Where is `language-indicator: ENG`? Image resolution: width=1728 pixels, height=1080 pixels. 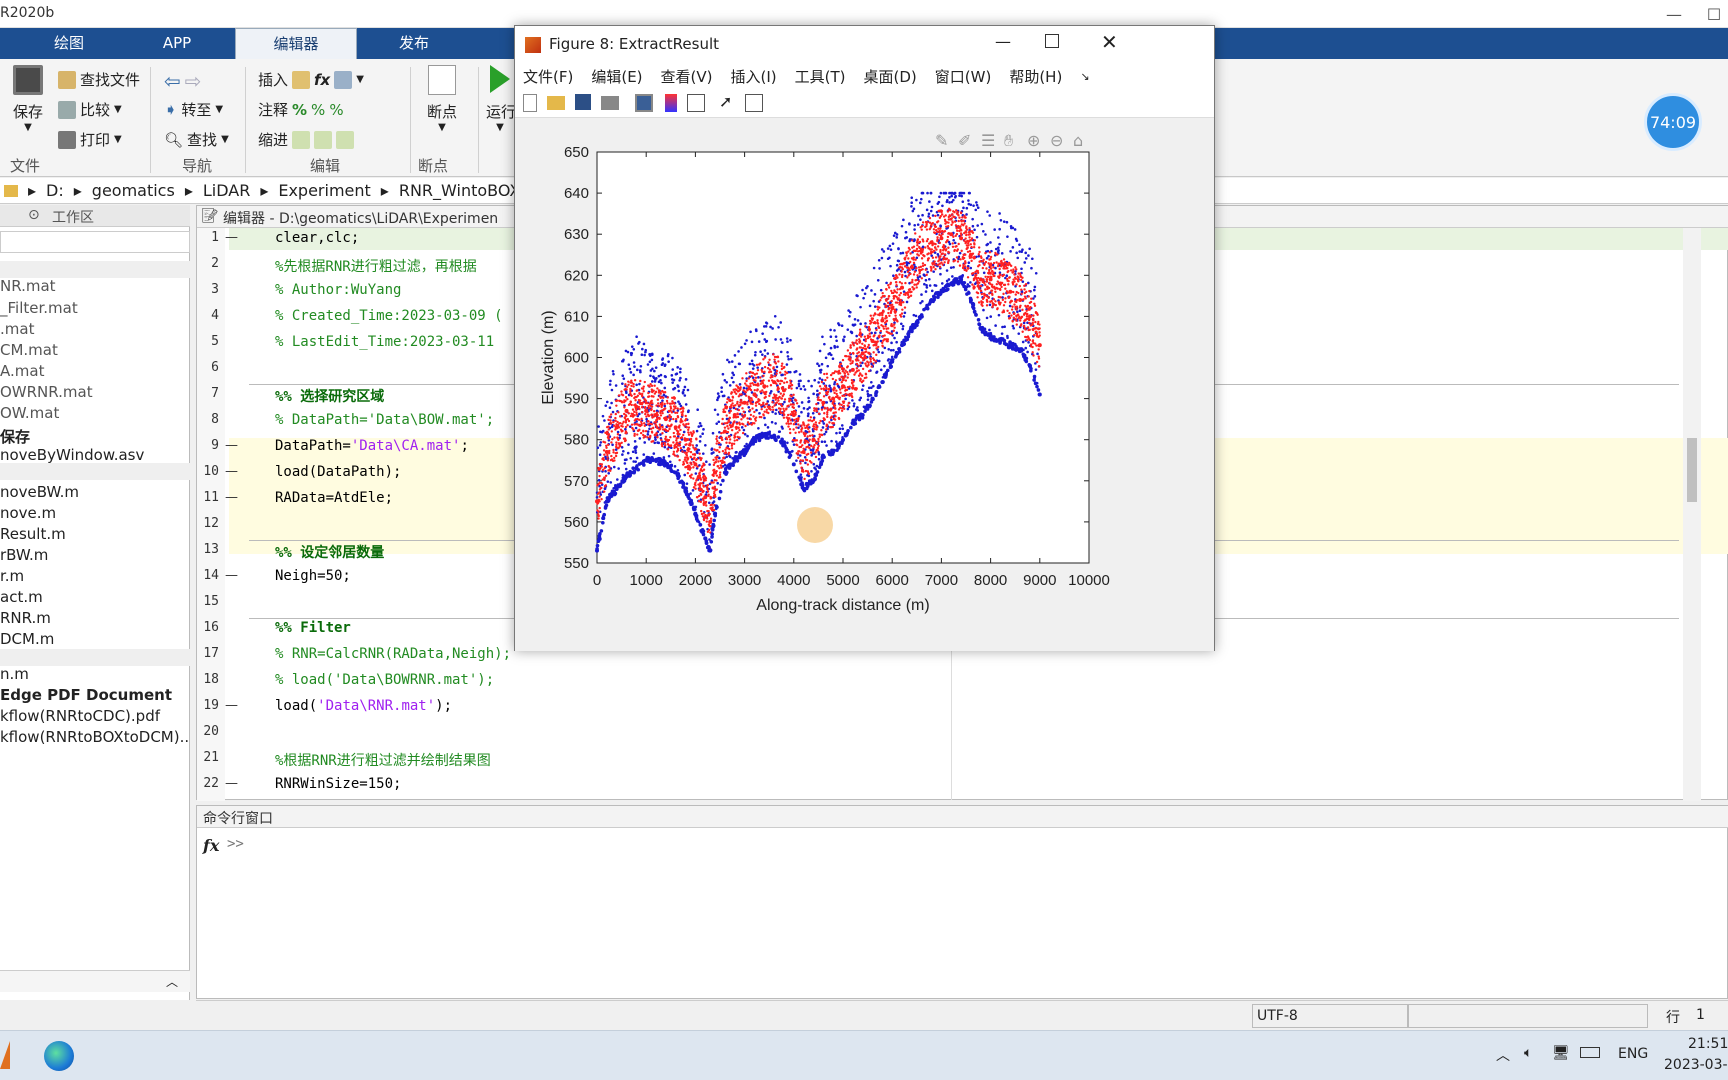 language-indicator: ENG is located at coordinates (1633, 1054).